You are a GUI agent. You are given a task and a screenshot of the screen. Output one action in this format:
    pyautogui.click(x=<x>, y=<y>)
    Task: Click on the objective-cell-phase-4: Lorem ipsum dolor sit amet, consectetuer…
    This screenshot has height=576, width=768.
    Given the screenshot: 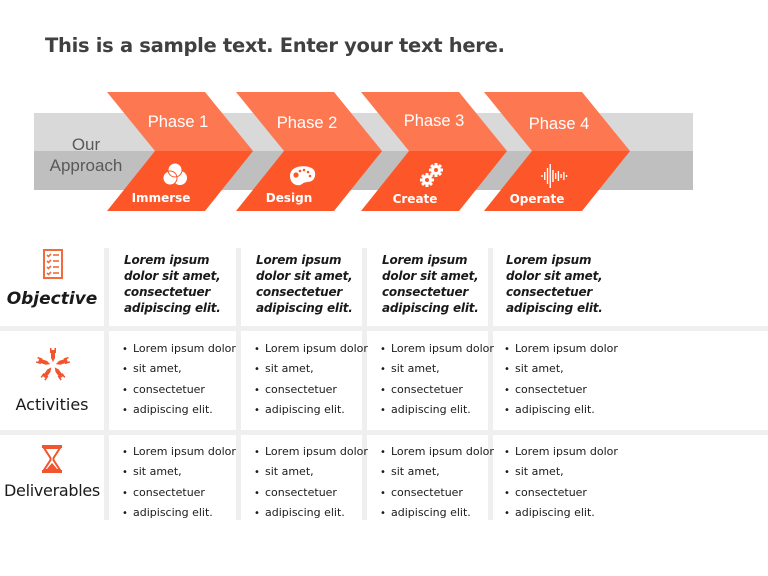 What is the action you would take?
    pyautogui.click(x=567, y=284)
    